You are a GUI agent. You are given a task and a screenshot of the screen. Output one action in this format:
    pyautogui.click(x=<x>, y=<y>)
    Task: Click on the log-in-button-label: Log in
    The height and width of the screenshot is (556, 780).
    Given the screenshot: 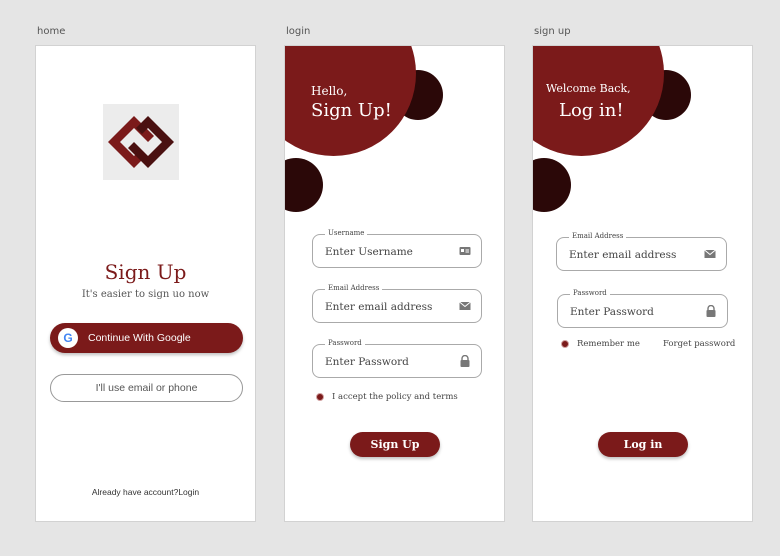 What is the action you would take?
    pyautogui.click(x=643, y=444)
    